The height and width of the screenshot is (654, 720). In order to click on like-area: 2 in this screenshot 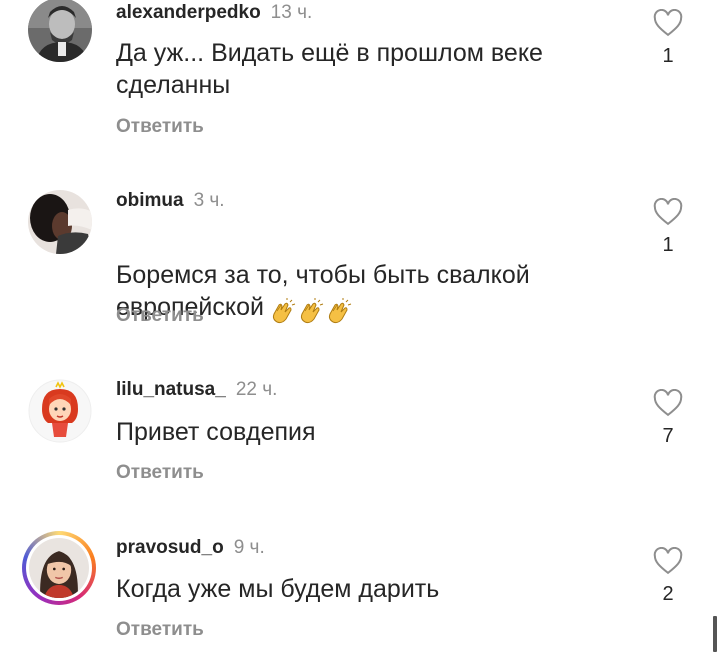, I will do `click(668, 576)`.